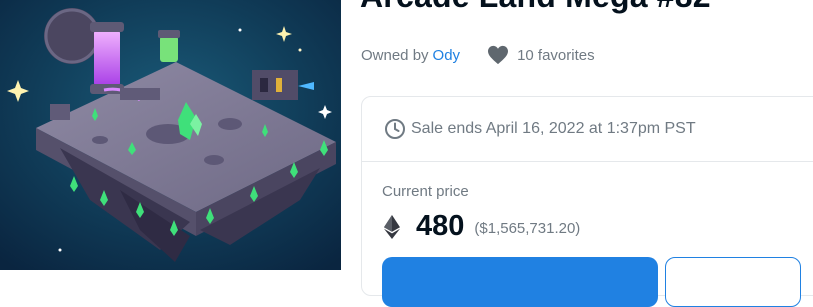 The width and height of the screenshot is (813, 307). I want to click on price-usd: ($1,565,731.20), so click(527, 228).